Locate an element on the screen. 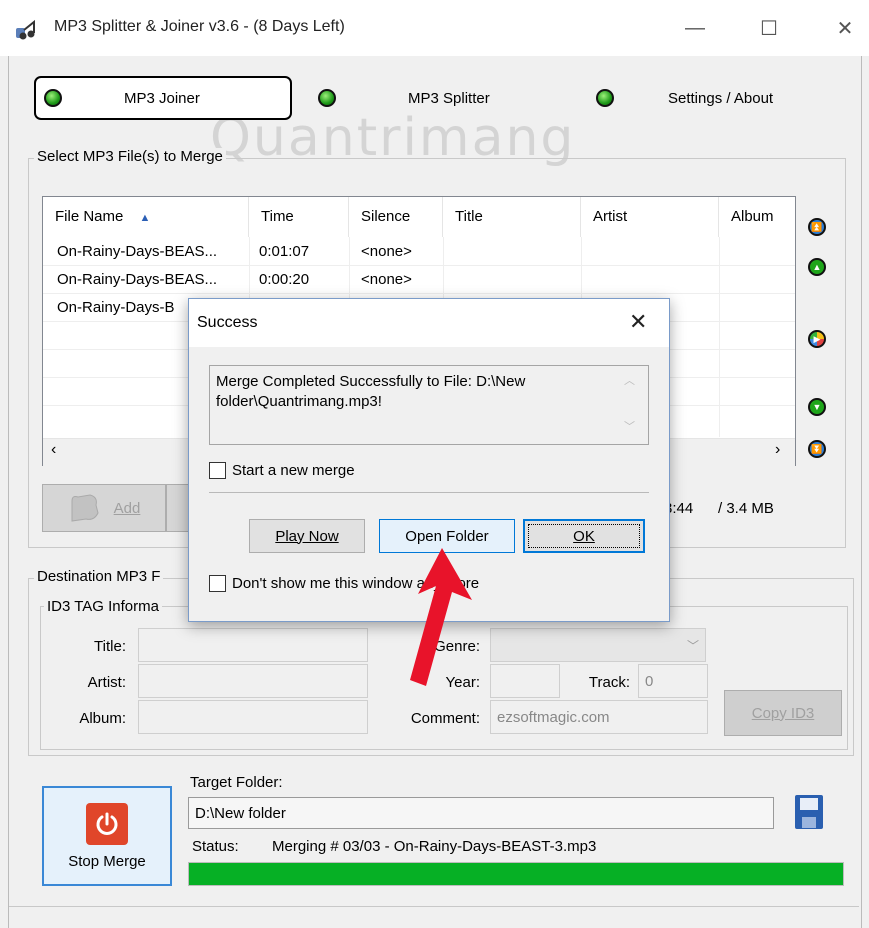 The image size is (869, 928). play-now-label: Play Now is located at coordinates (307, 536).